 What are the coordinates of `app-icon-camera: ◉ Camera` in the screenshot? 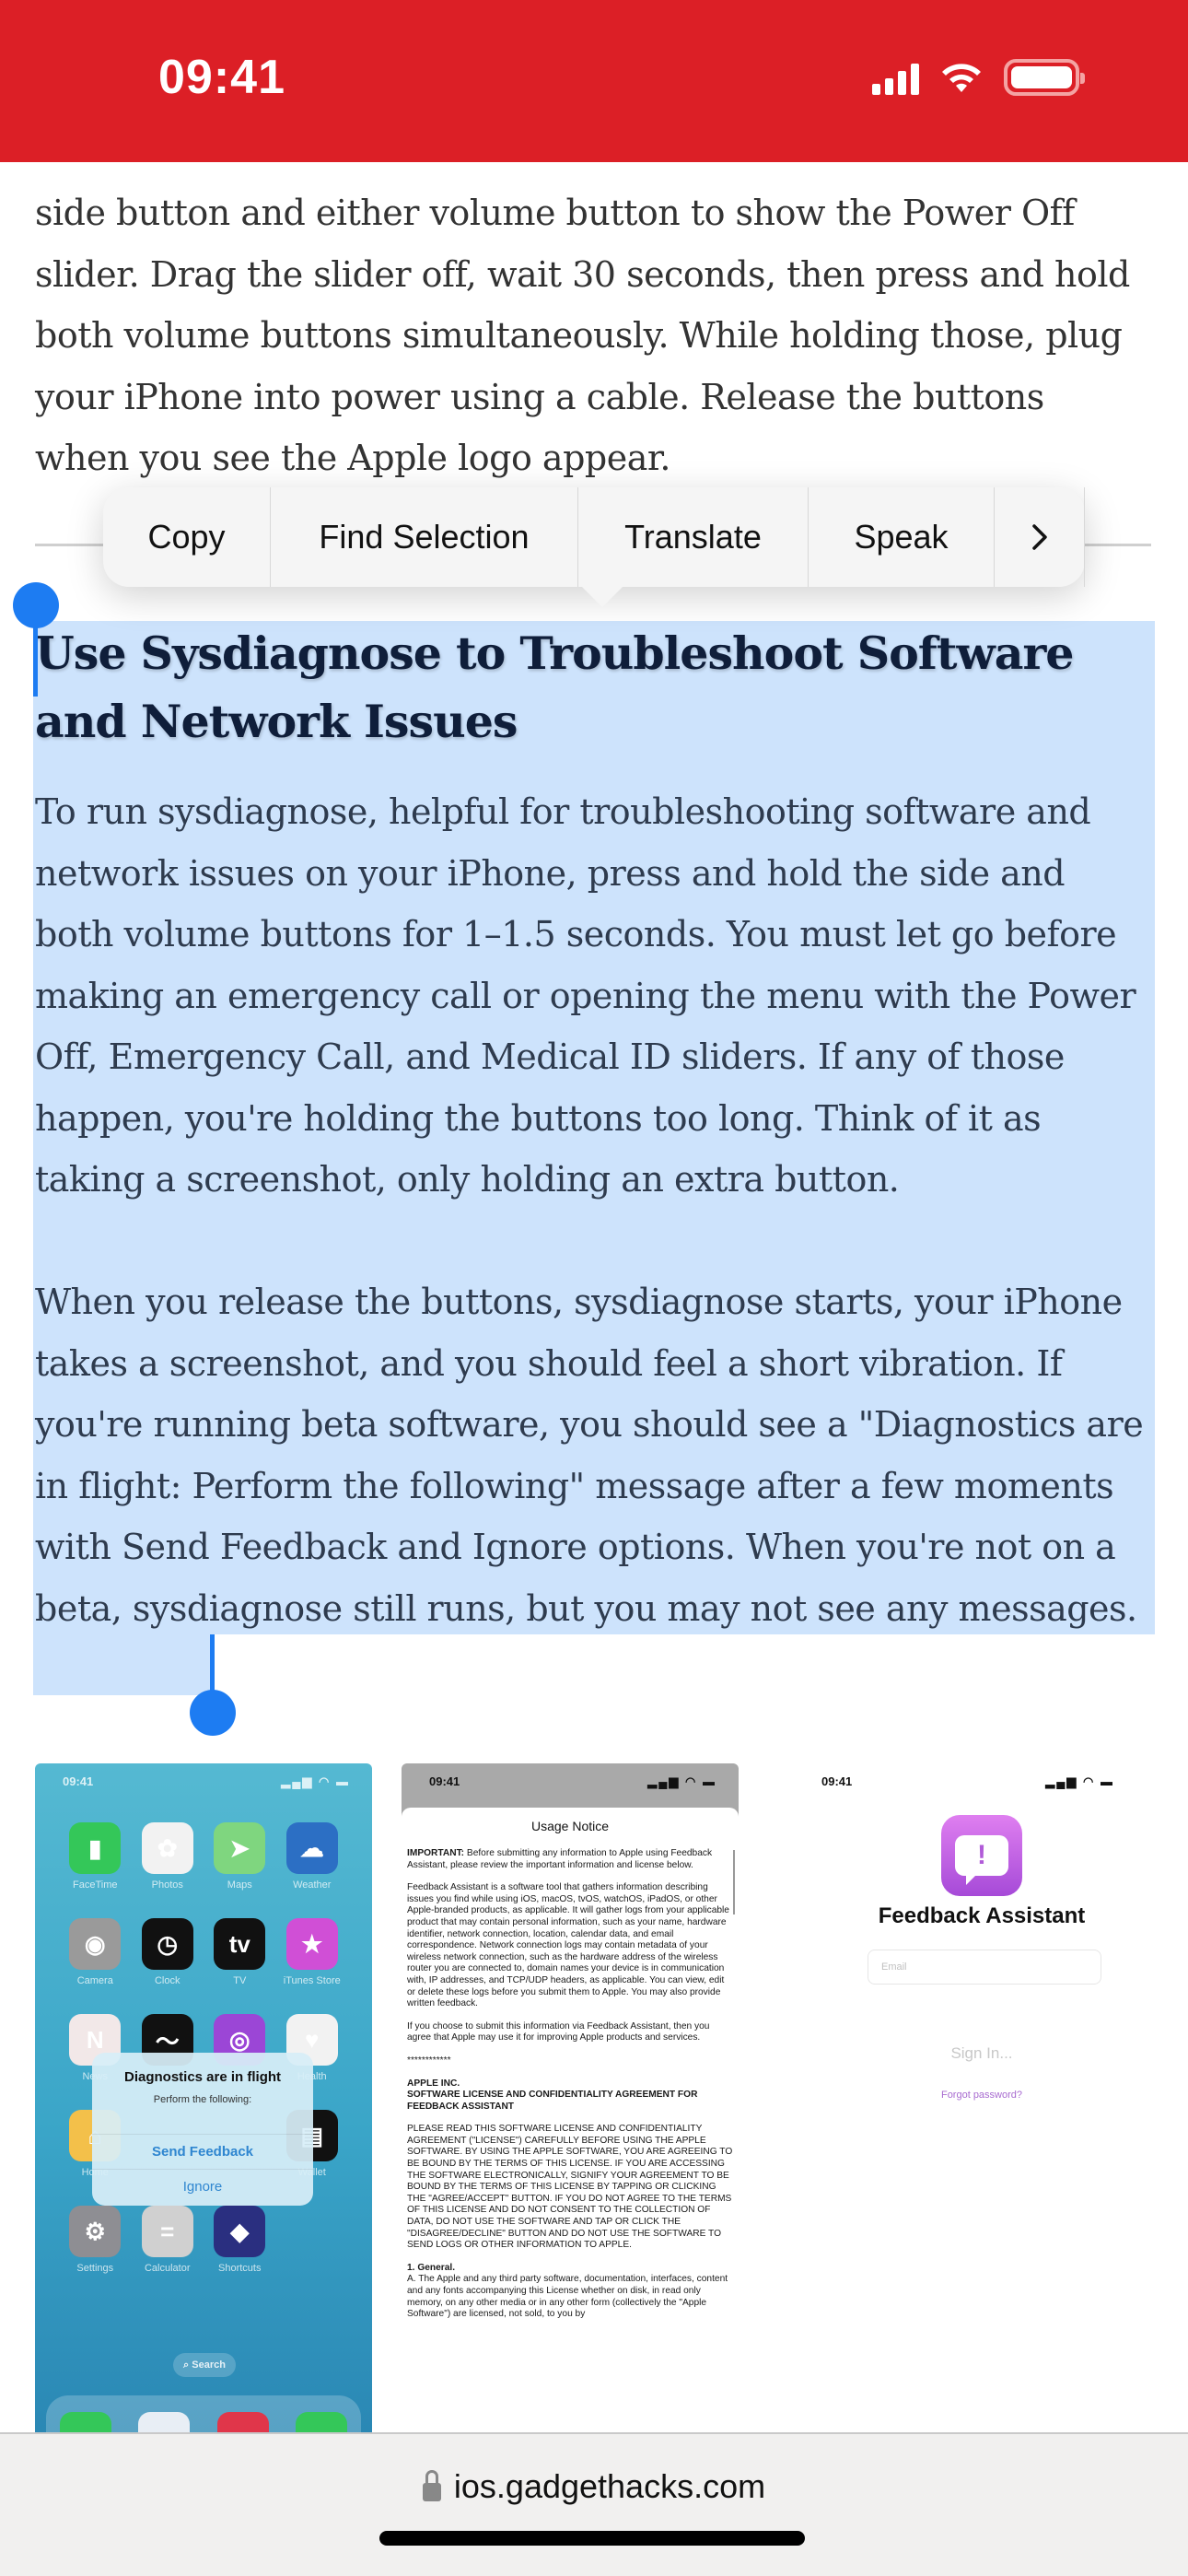 It's located at (95, 1952).